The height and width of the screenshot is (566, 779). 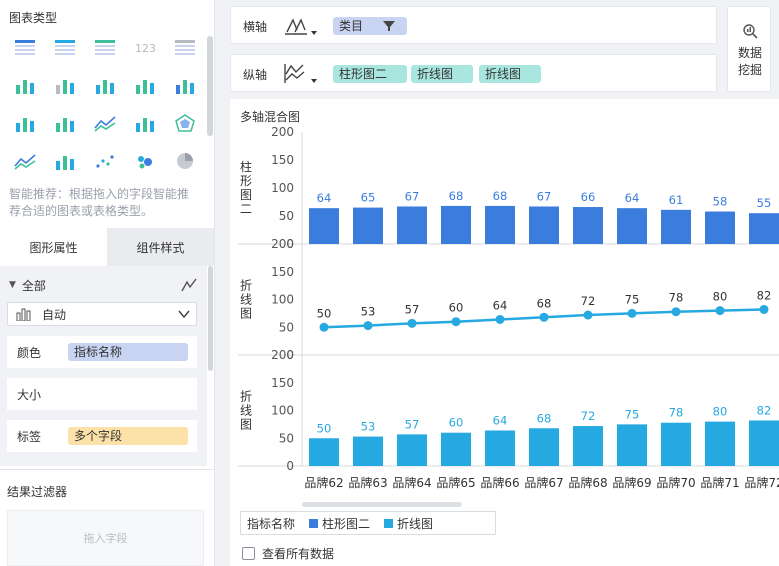 I want to click on all-series-row: ▼ 全部, so click(x=104, y=285).